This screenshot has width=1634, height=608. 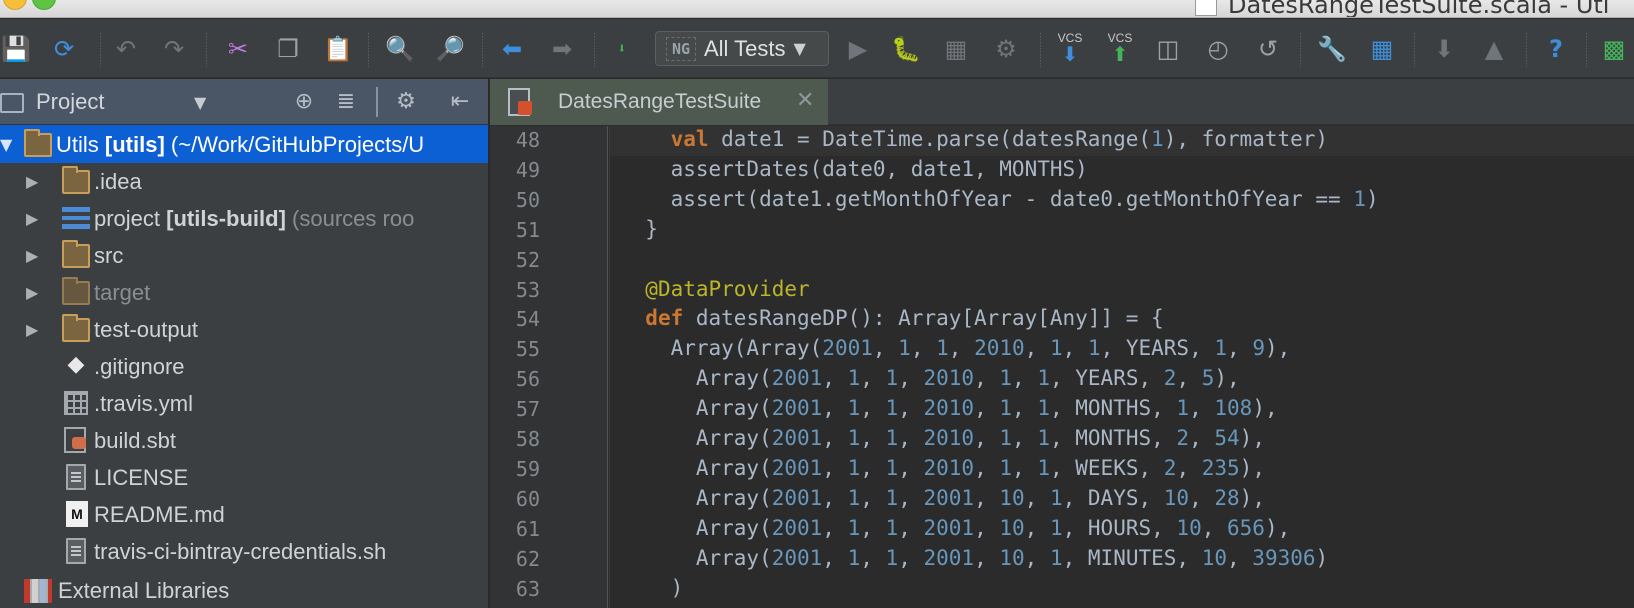 I want to click on tree-item-readme: M README.md, so click(x=244, y=514).